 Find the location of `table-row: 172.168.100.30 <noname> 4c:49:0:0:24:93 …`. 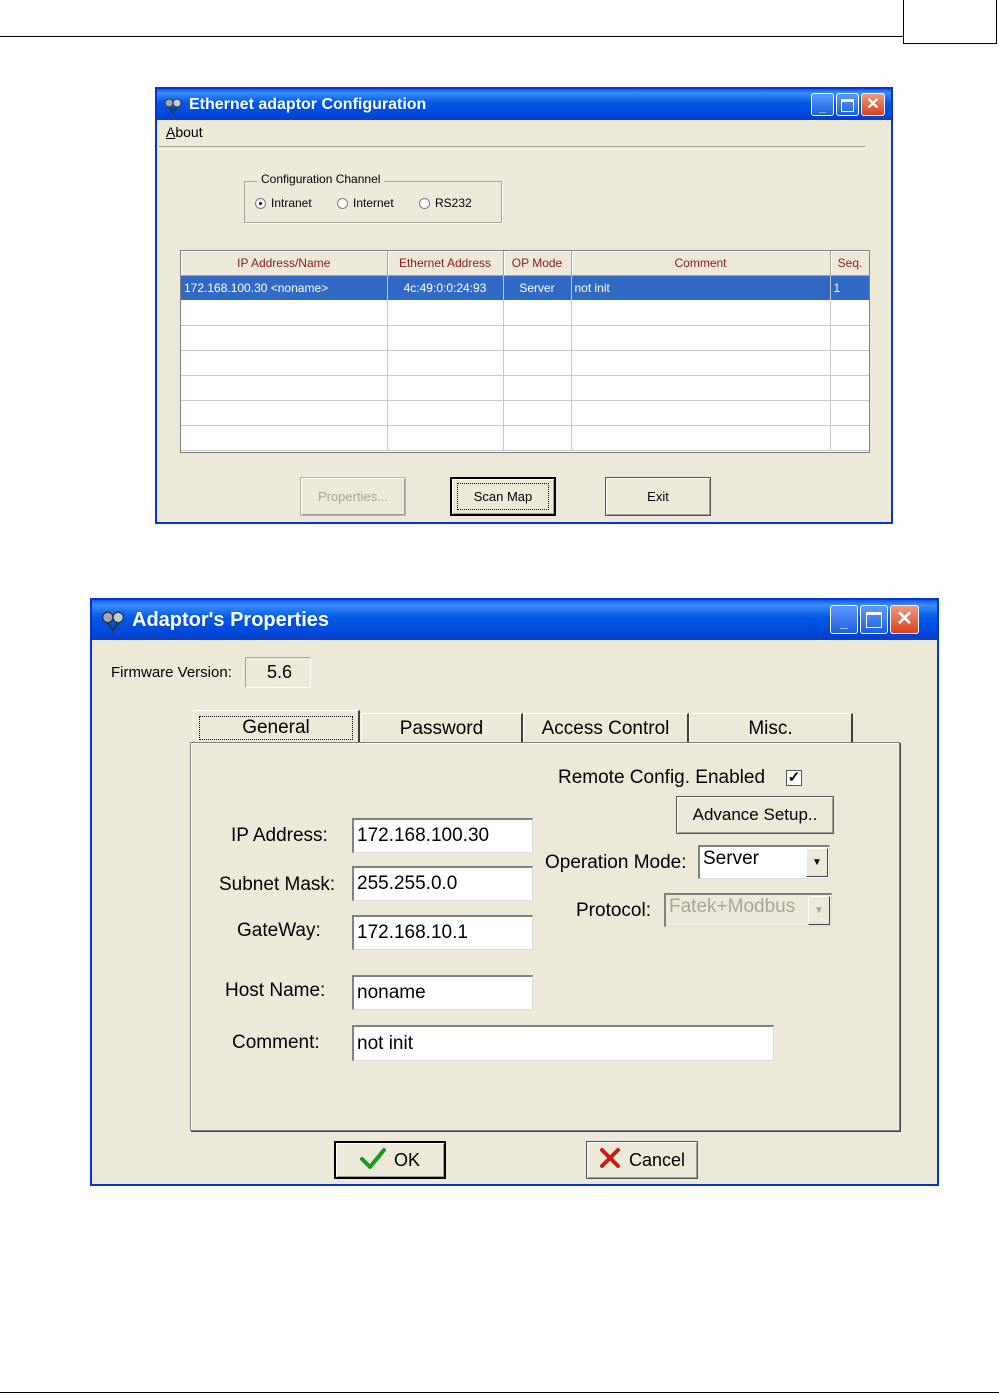

table-row: 172.168.100.30 <noname> 4c:49:0:0:24:93 … is located at coordinates (525, 288).